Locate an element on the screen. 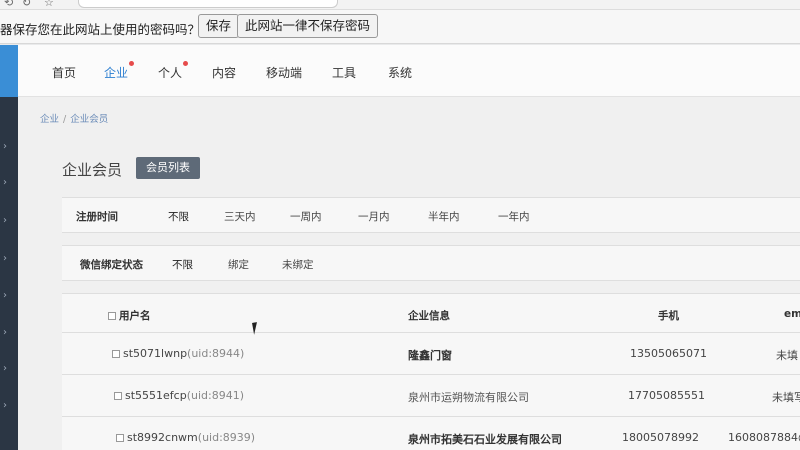  filter-option: 三天内 is located at coordinates (240, 216).